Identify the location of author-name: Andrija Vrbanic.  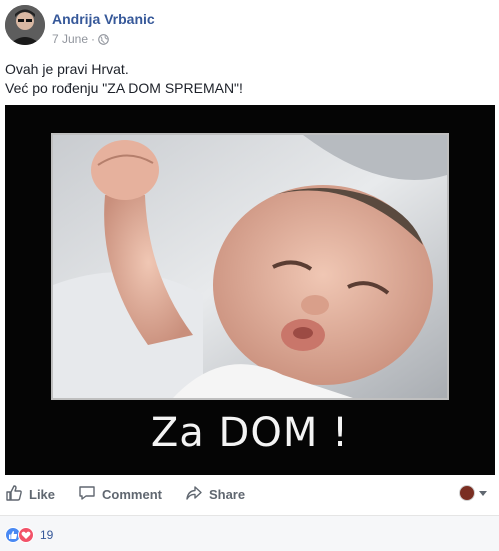
(103, 19).